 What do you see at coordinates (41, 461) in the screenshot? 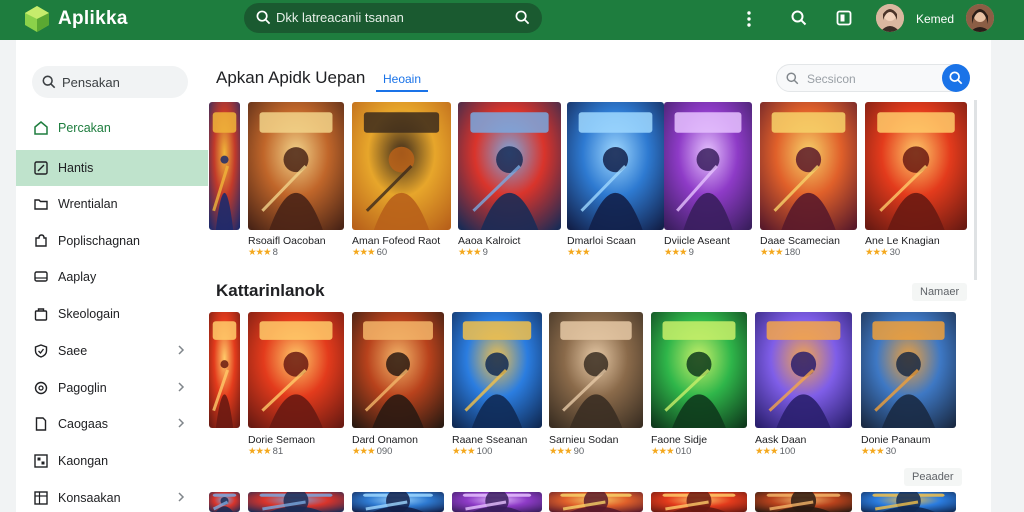
I see `grid-icon` at bounding box center [41, 461].